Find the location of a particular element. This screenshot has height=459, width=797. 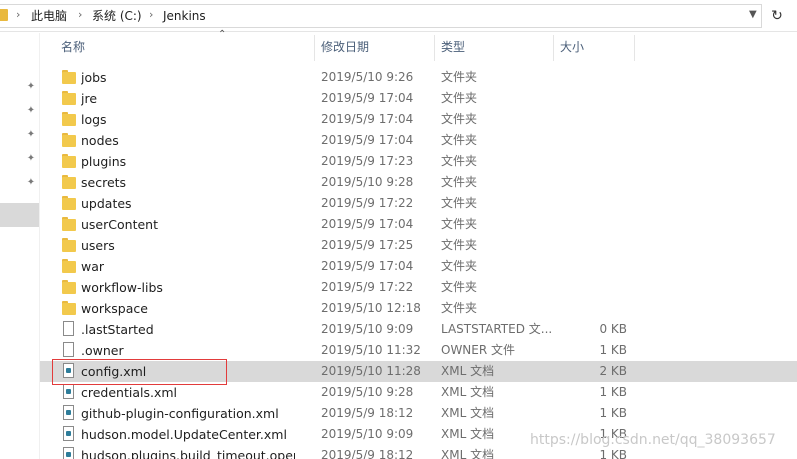

column-header-size: 大小 is located at coordinates (594, 47).